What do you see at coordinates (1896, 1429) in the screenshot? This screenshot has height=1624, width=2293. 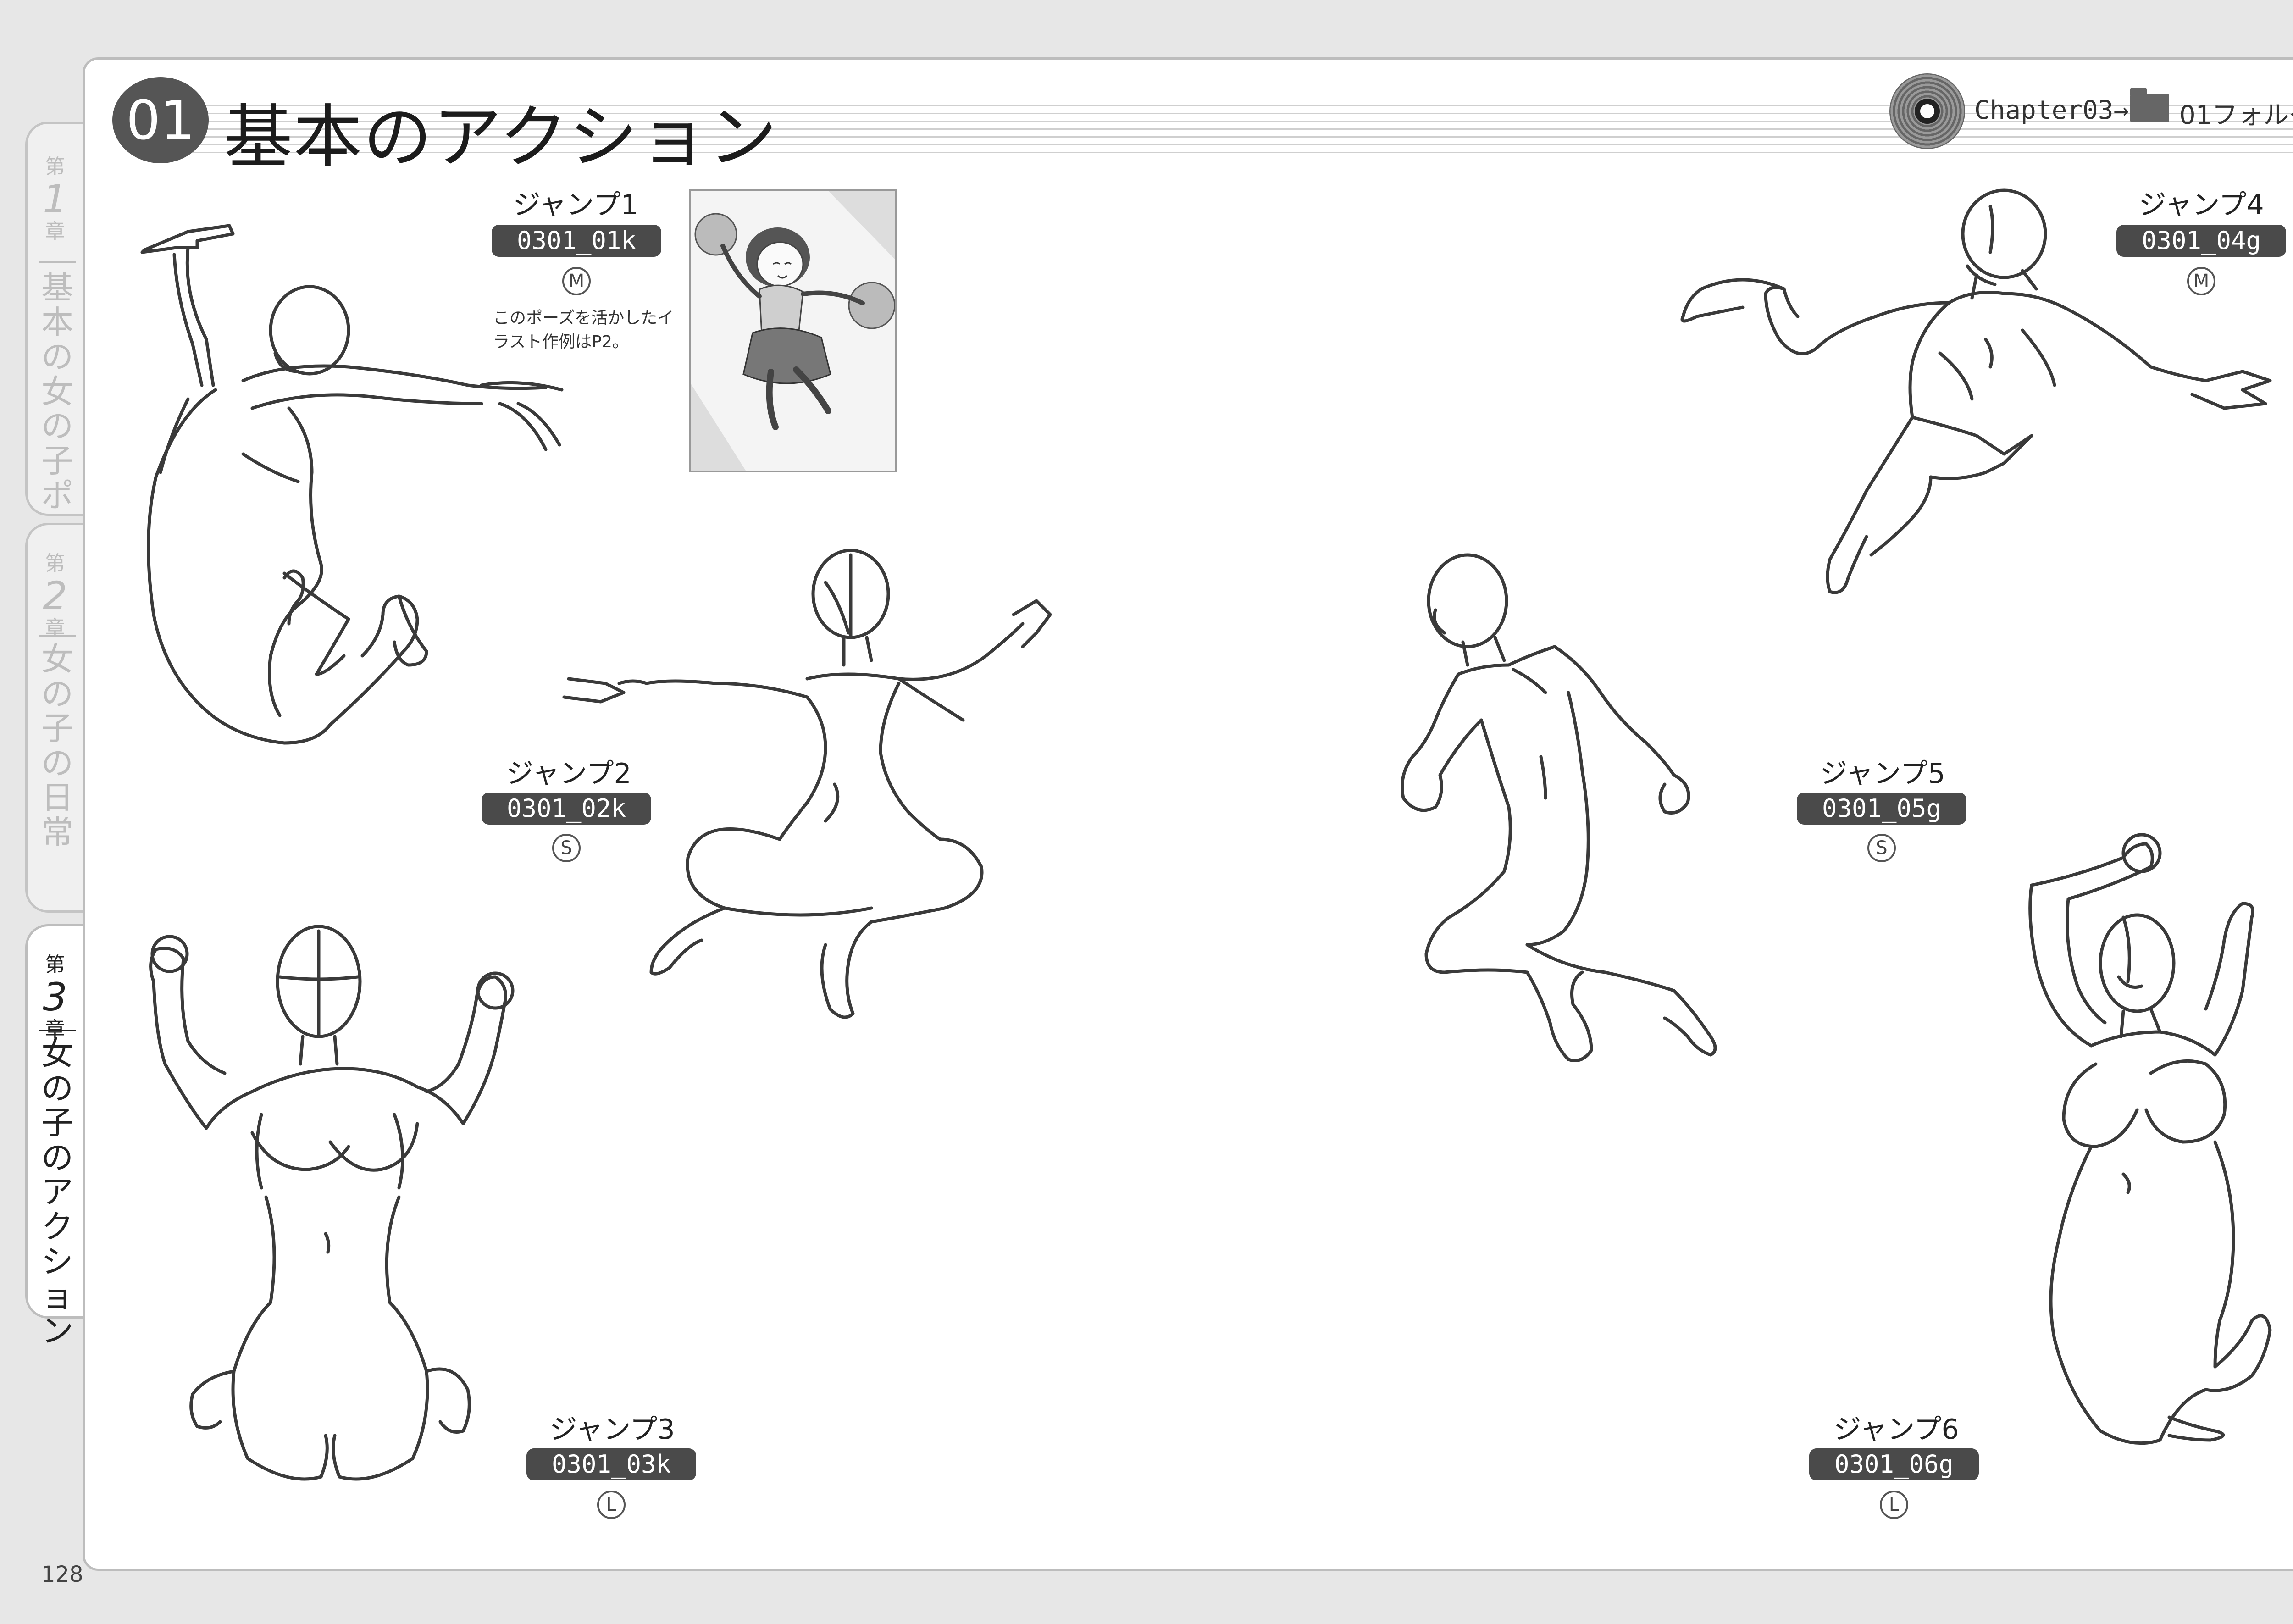 I see `pose-name-6: ジャンプ6` at bounding box center [1896, 1429].